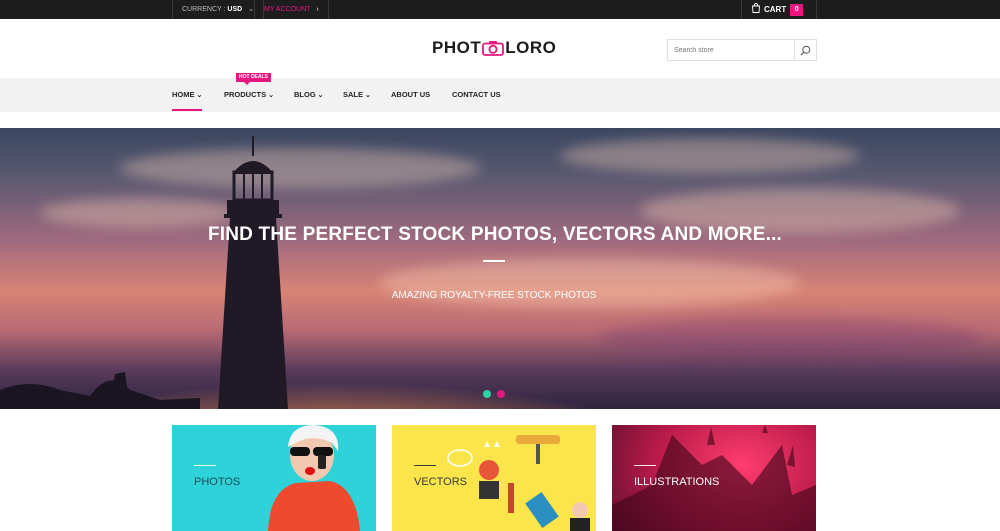  I want to click on chevron-right-icon: ›, so click(317, 9).